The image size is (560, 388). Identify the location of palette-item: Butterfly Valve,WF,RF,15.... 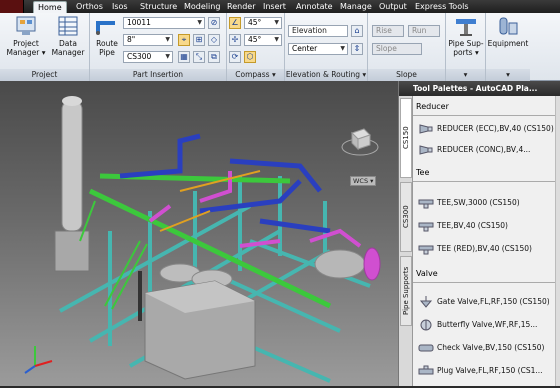
(484, 325).